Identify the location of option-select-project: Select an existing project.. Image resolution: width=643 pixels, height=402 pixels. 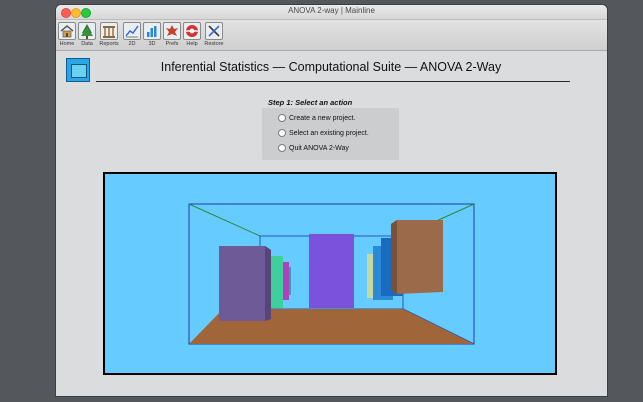
(323, 133).